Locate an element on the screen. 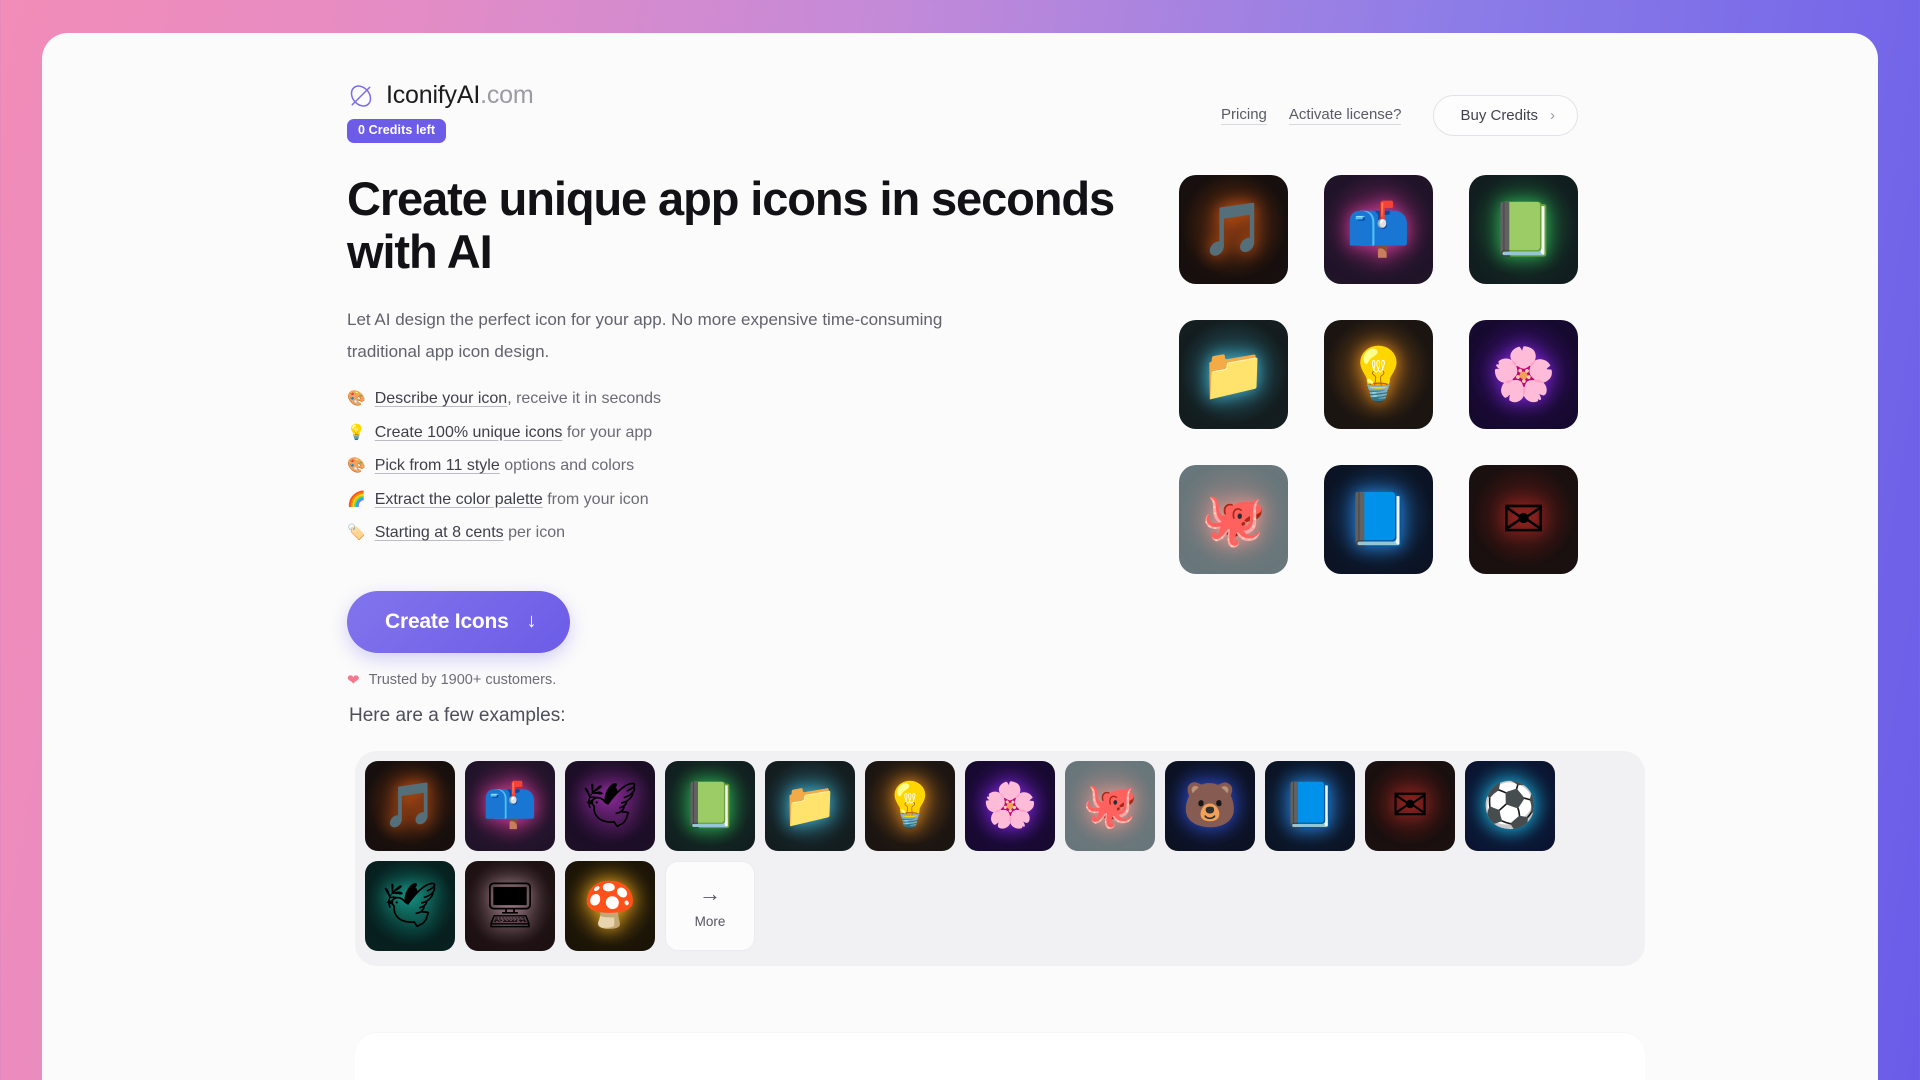  trust-badge: ❤ Trusted by 1900+ customers. is located at coordinates (747, 680).